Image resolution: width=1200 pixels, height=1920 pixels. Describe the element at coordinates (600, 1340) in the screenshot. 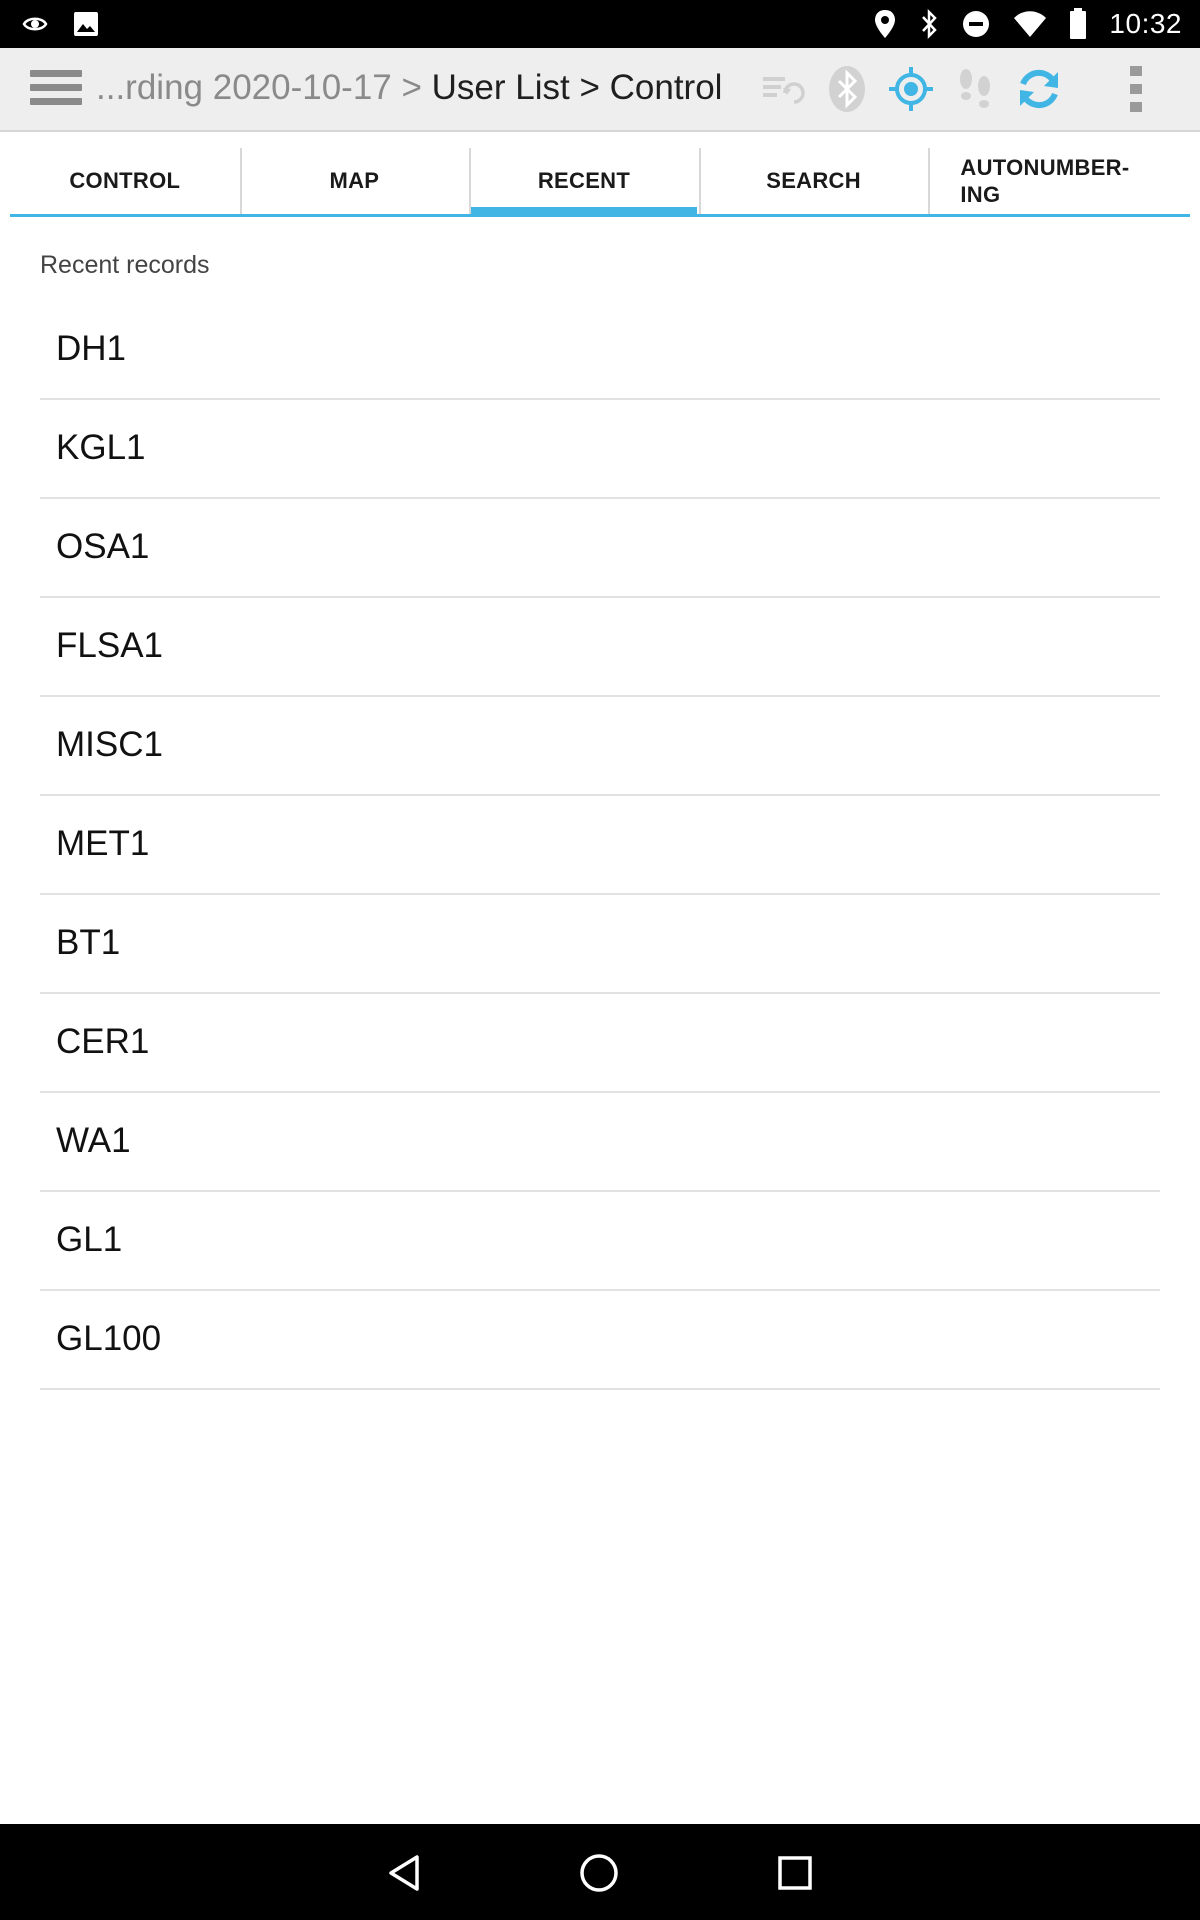

I see `record-item: GL100` at that location.